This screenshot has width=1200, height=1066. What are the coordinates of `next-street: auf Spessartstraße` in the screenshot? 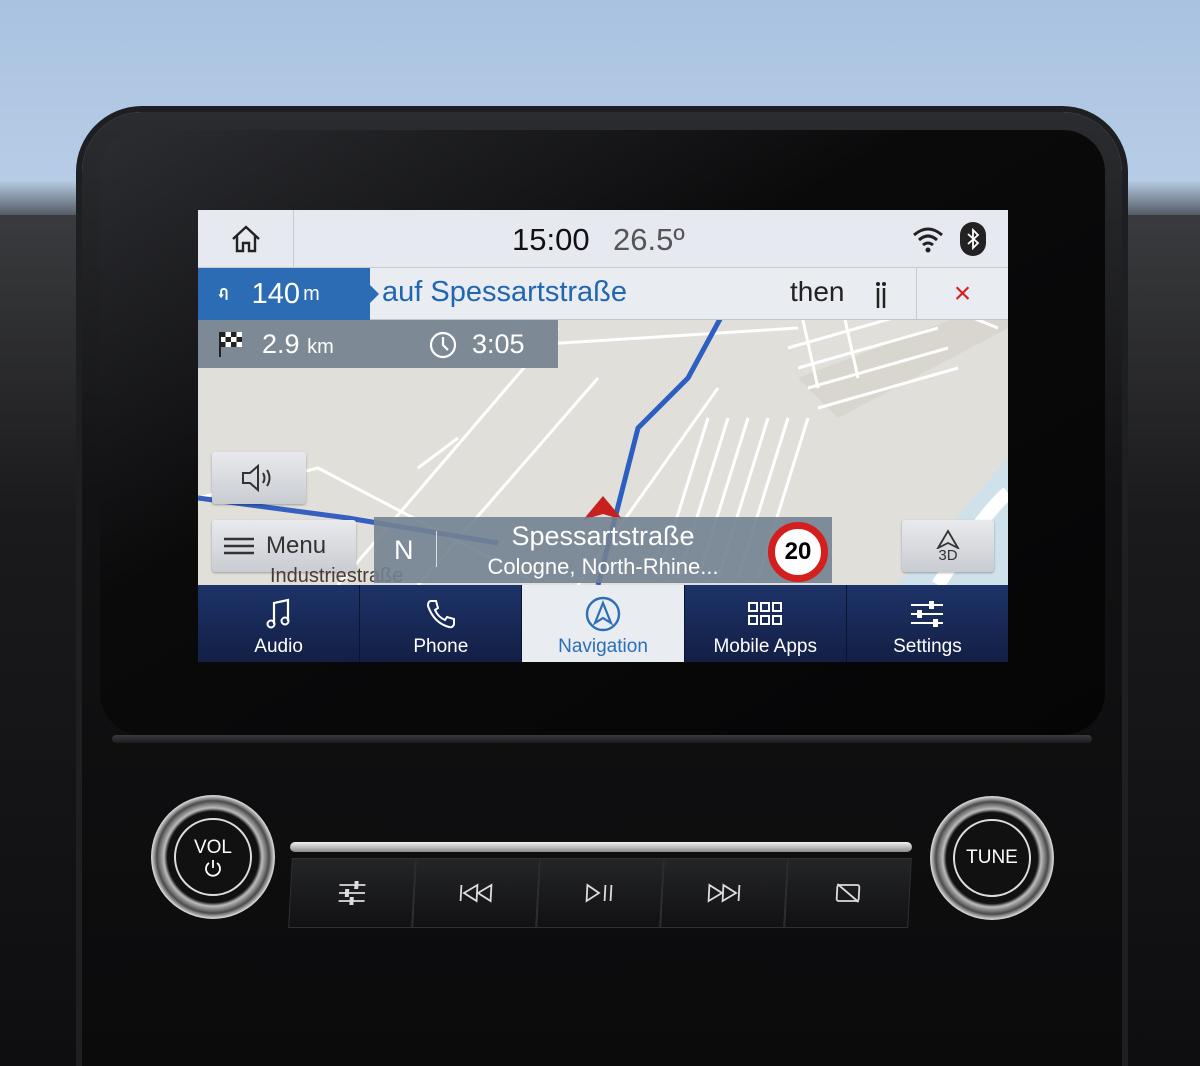 It's located at (504, 292).